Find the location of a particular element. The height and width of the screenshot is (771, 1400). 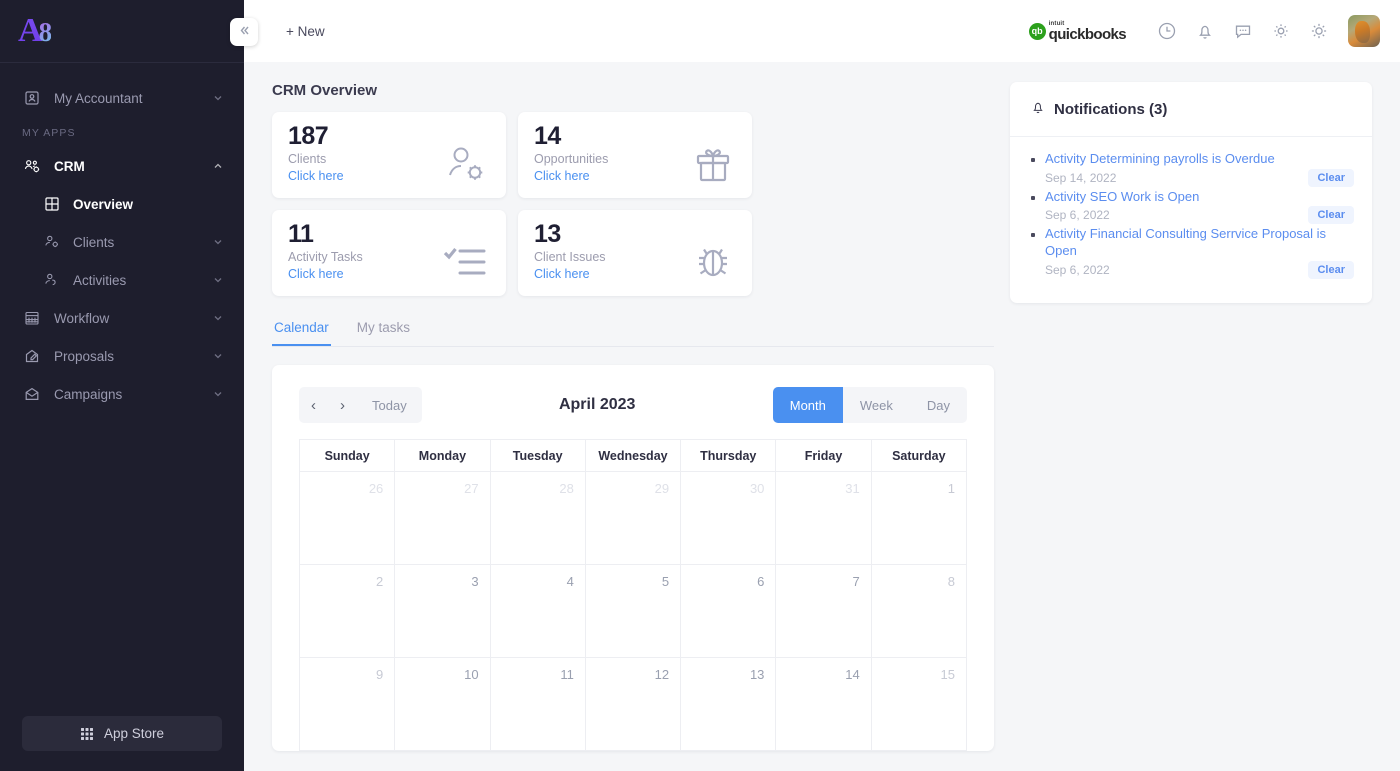

notification-meta: Sep 6, 2022 Clear is located at coordinates (1199, 269).